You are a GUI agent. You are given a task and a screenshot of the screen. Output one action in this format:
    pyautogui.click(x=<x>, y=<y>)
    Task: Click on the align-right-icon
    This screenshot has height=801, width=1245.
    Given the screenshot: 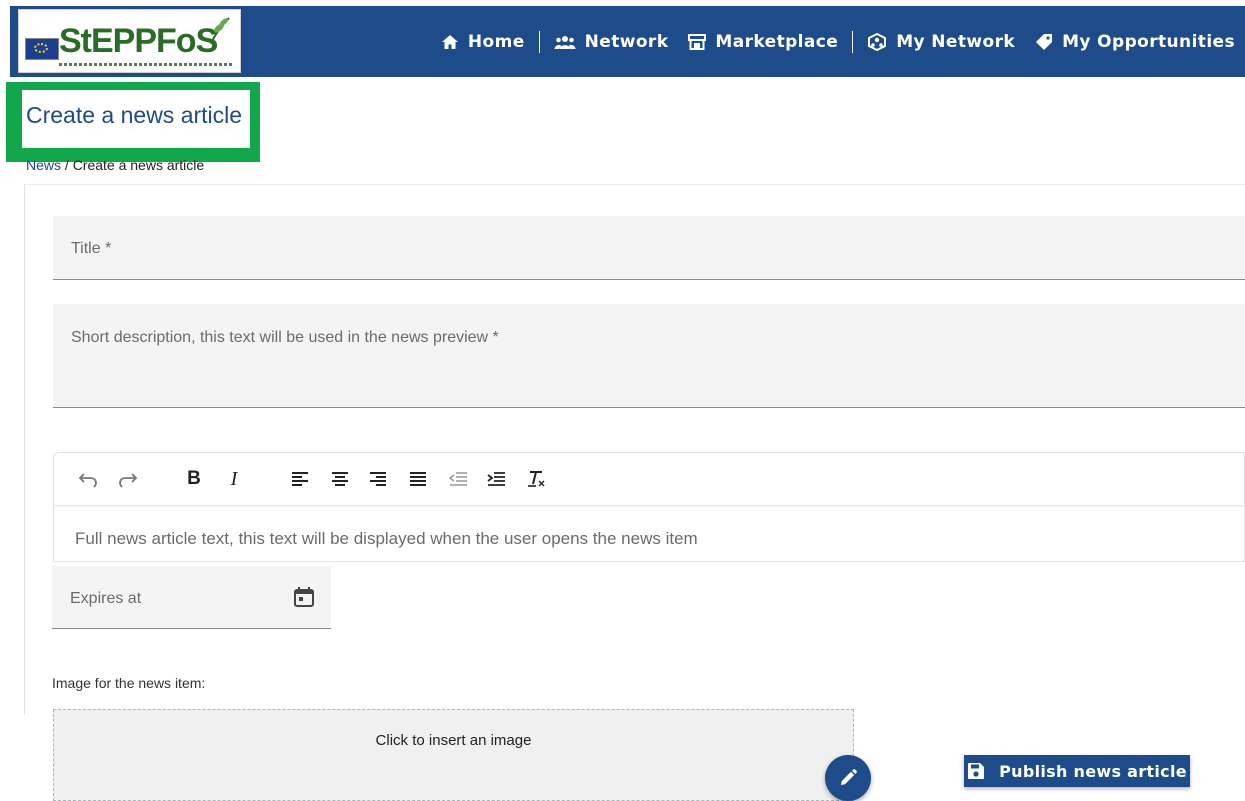 What is the action you would take?
    pyautogui.click(x=378, y=479)
    